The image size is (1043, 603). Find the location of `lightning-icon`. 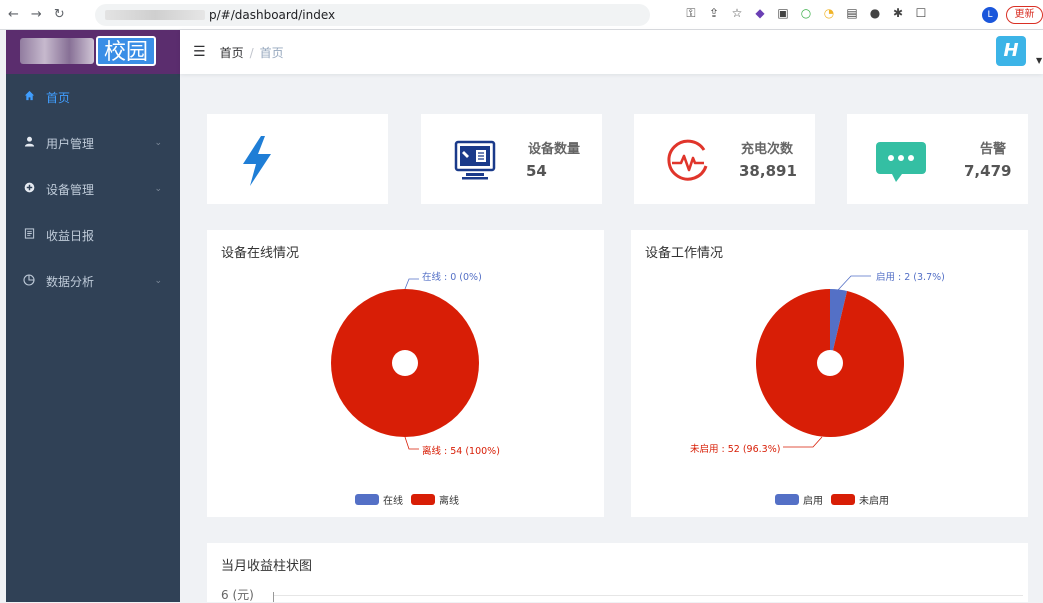

lightning-icon is located at coordinates (257, 161).